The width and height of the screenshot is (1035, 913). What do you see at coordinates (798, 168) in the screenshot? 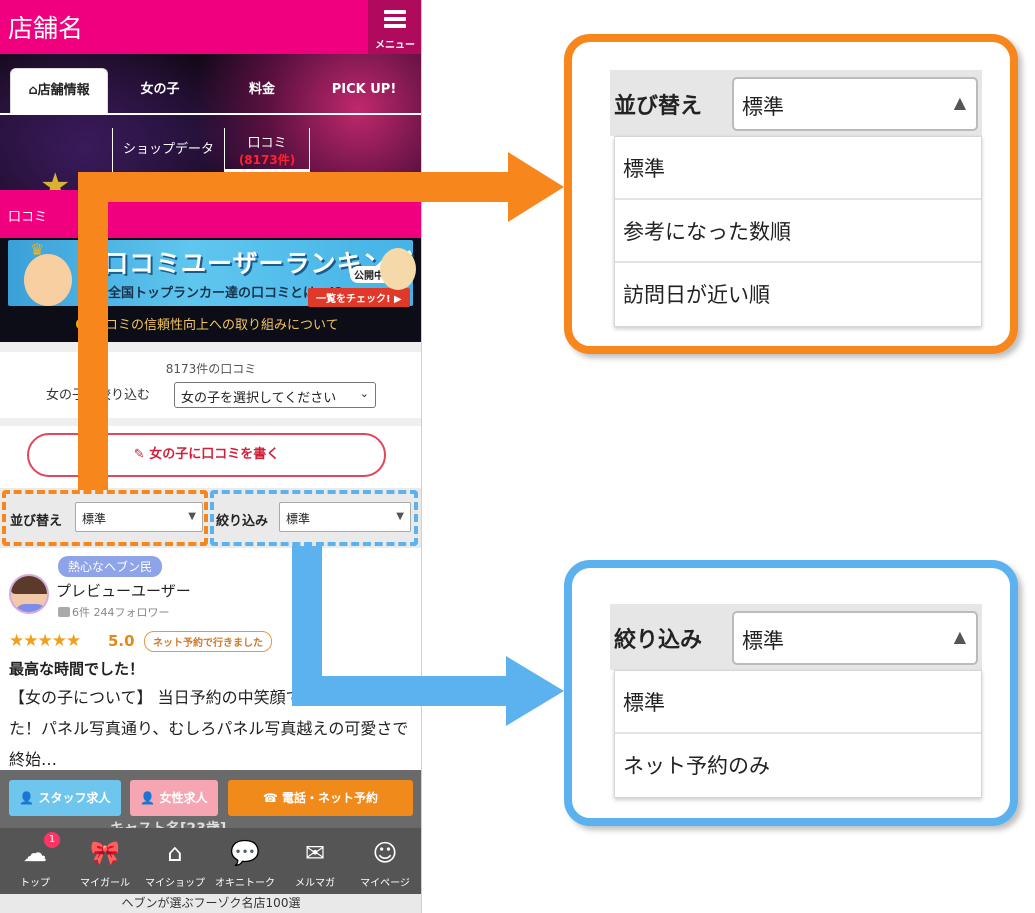
I see `sort-option-standard: 標準` at bounding box center [798, 168].